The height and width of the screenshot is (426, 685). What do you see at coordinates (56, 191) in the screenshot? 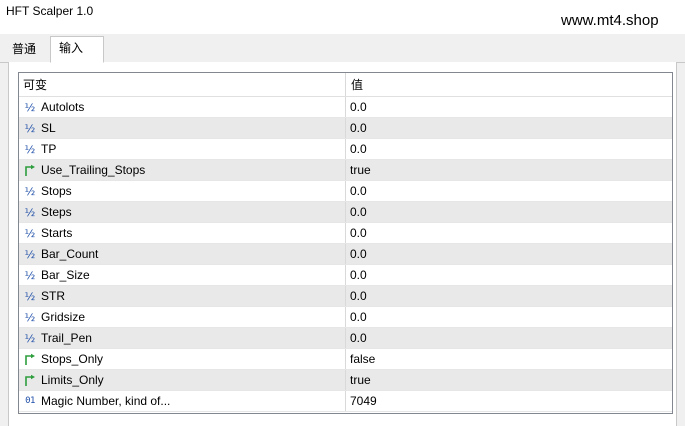
I see `variable-name: Stops` at bounding box center [56, 191].